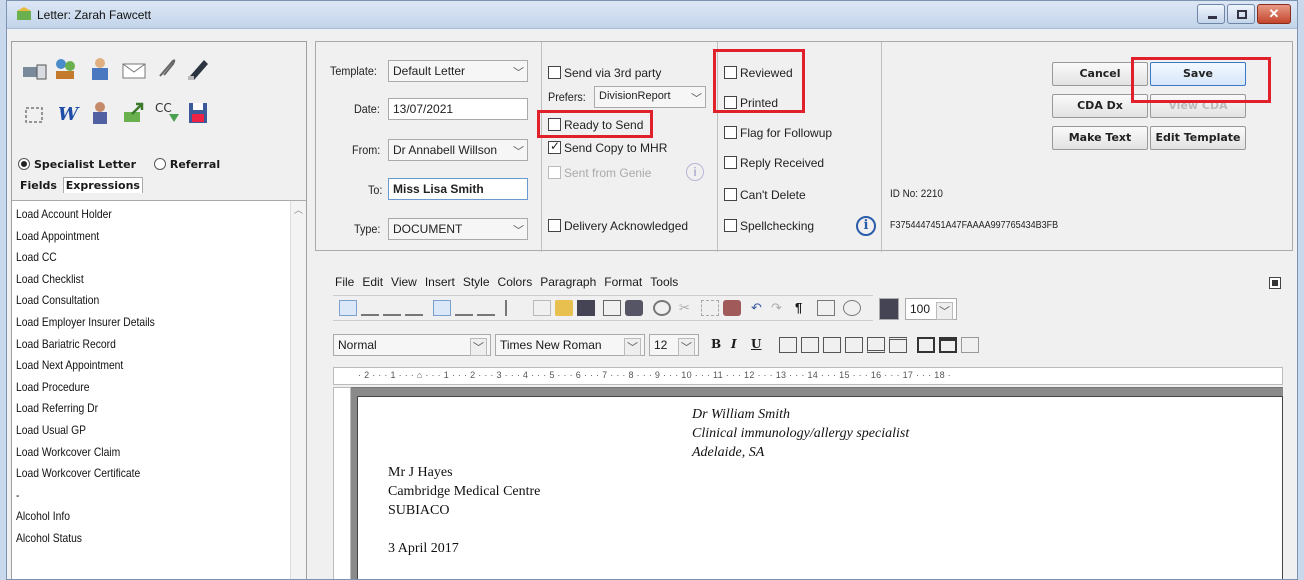 Image resolution: width=1304 pixels, height=580 pixels. What do you see at coordinates (1241, 14) in the screenshot?
I see `maximize-button` at bounding box center [1241, 14].